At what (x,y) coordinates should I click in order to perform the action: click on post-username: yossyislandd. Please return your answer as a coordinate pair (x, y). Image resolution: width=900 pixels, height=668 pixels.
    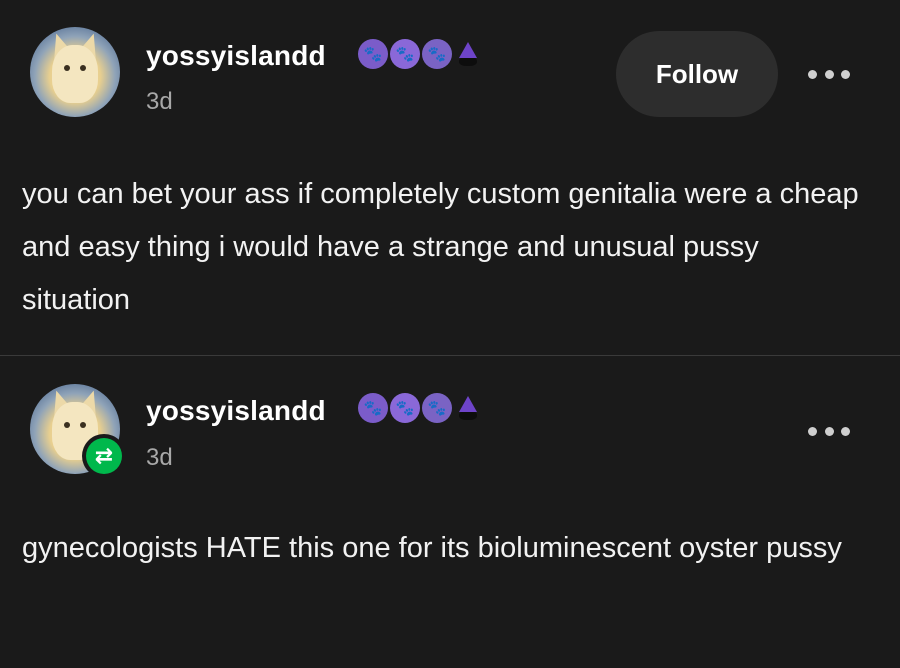
    Looking at the image, I should click on (236, 56).